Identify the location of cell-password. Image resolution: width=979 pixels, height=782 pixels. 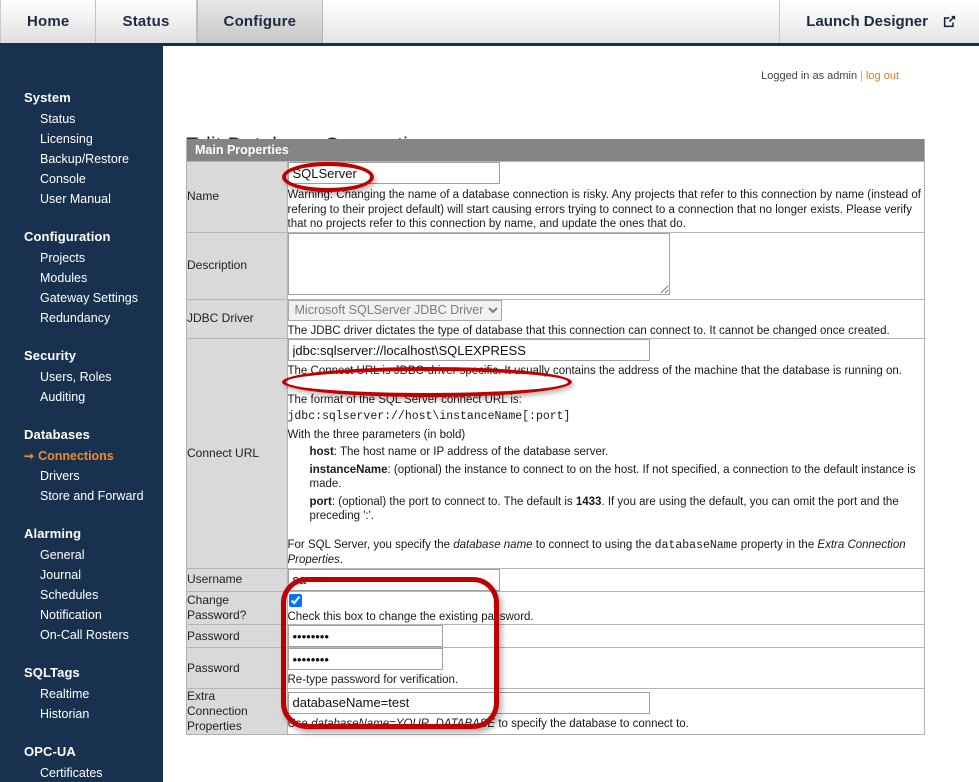
(605, 636).